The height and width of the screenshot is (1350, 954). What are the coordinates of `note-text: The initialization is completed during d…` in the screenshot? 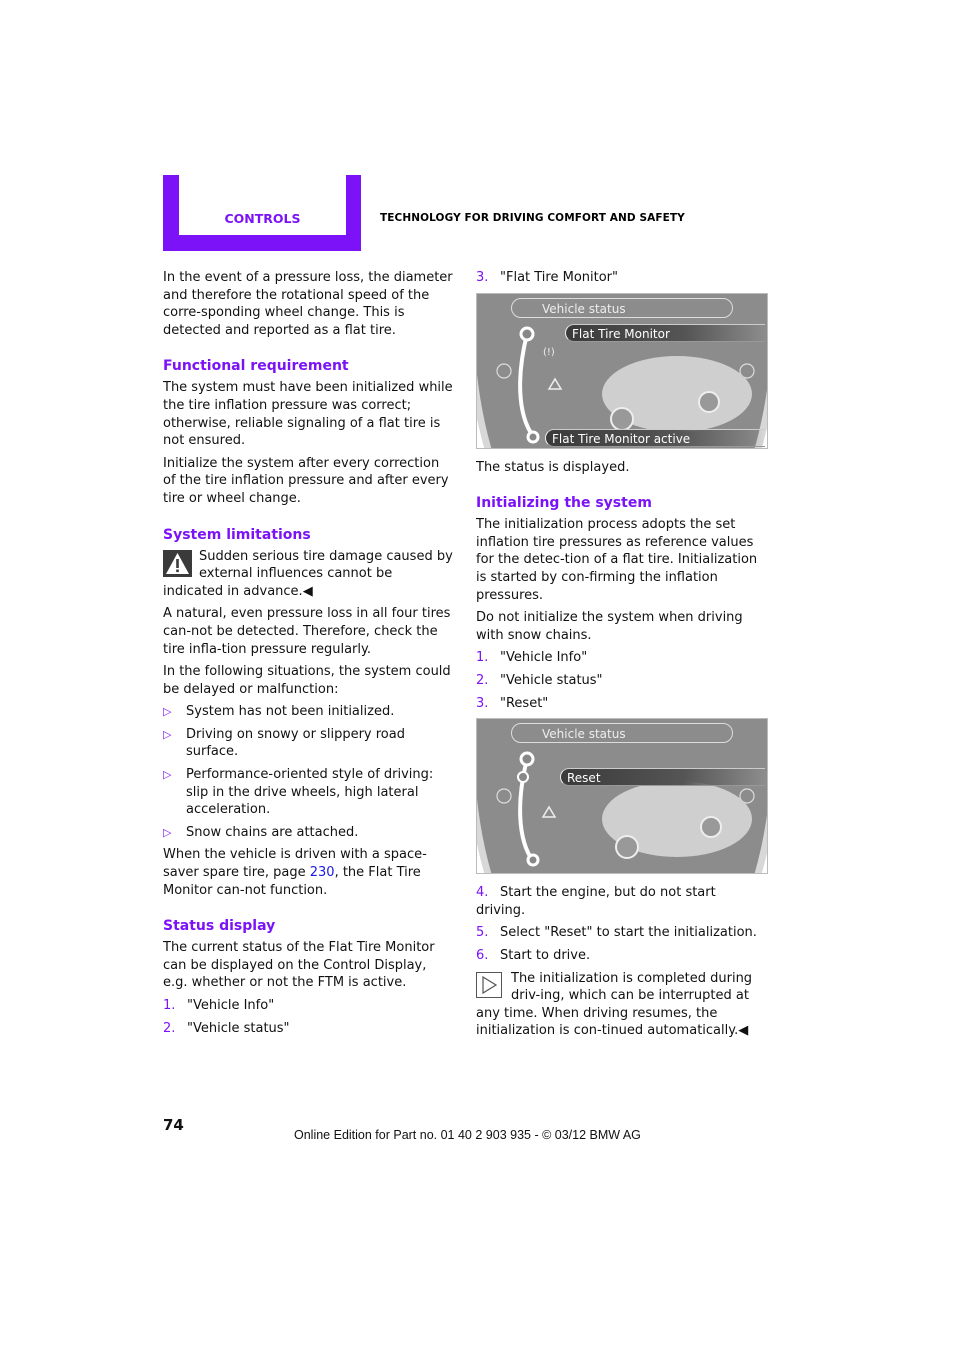 It's located at (614, 1004).